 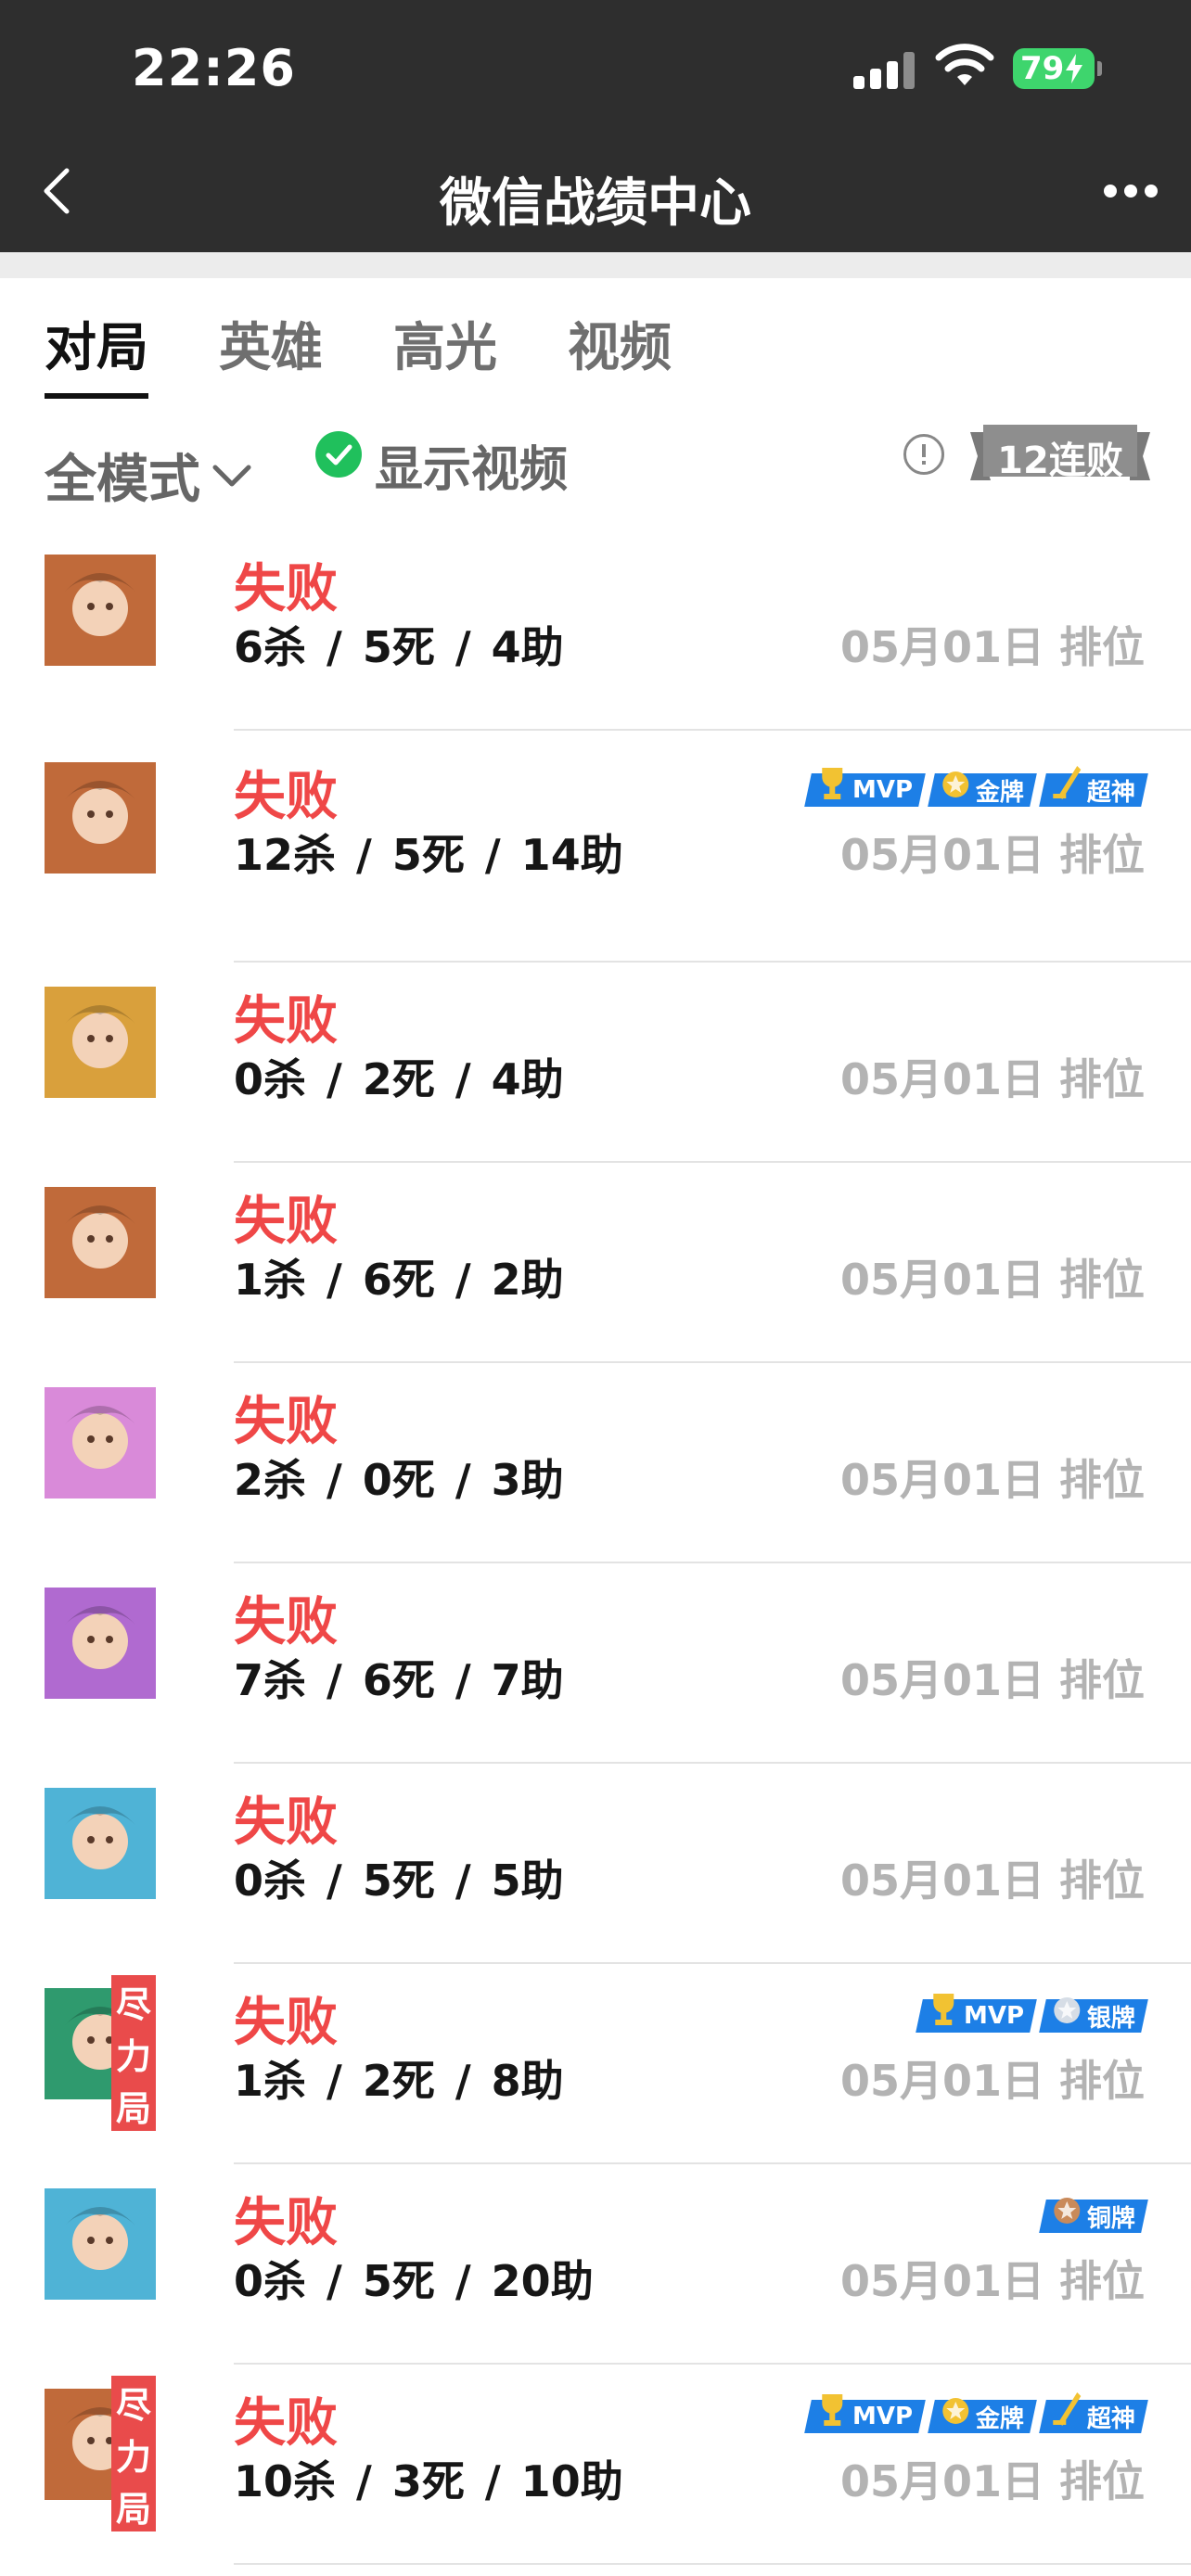 I want to click on top-bar: 22:26 79 微信战绩中心, so click(x=595, y=126).